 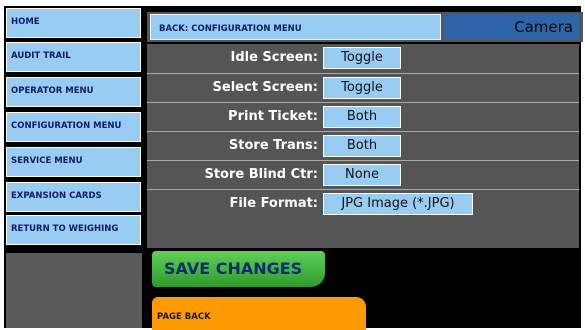 I want to click on setting-row-store-trans: Store Trans: Both, so click(x=363, y=145).